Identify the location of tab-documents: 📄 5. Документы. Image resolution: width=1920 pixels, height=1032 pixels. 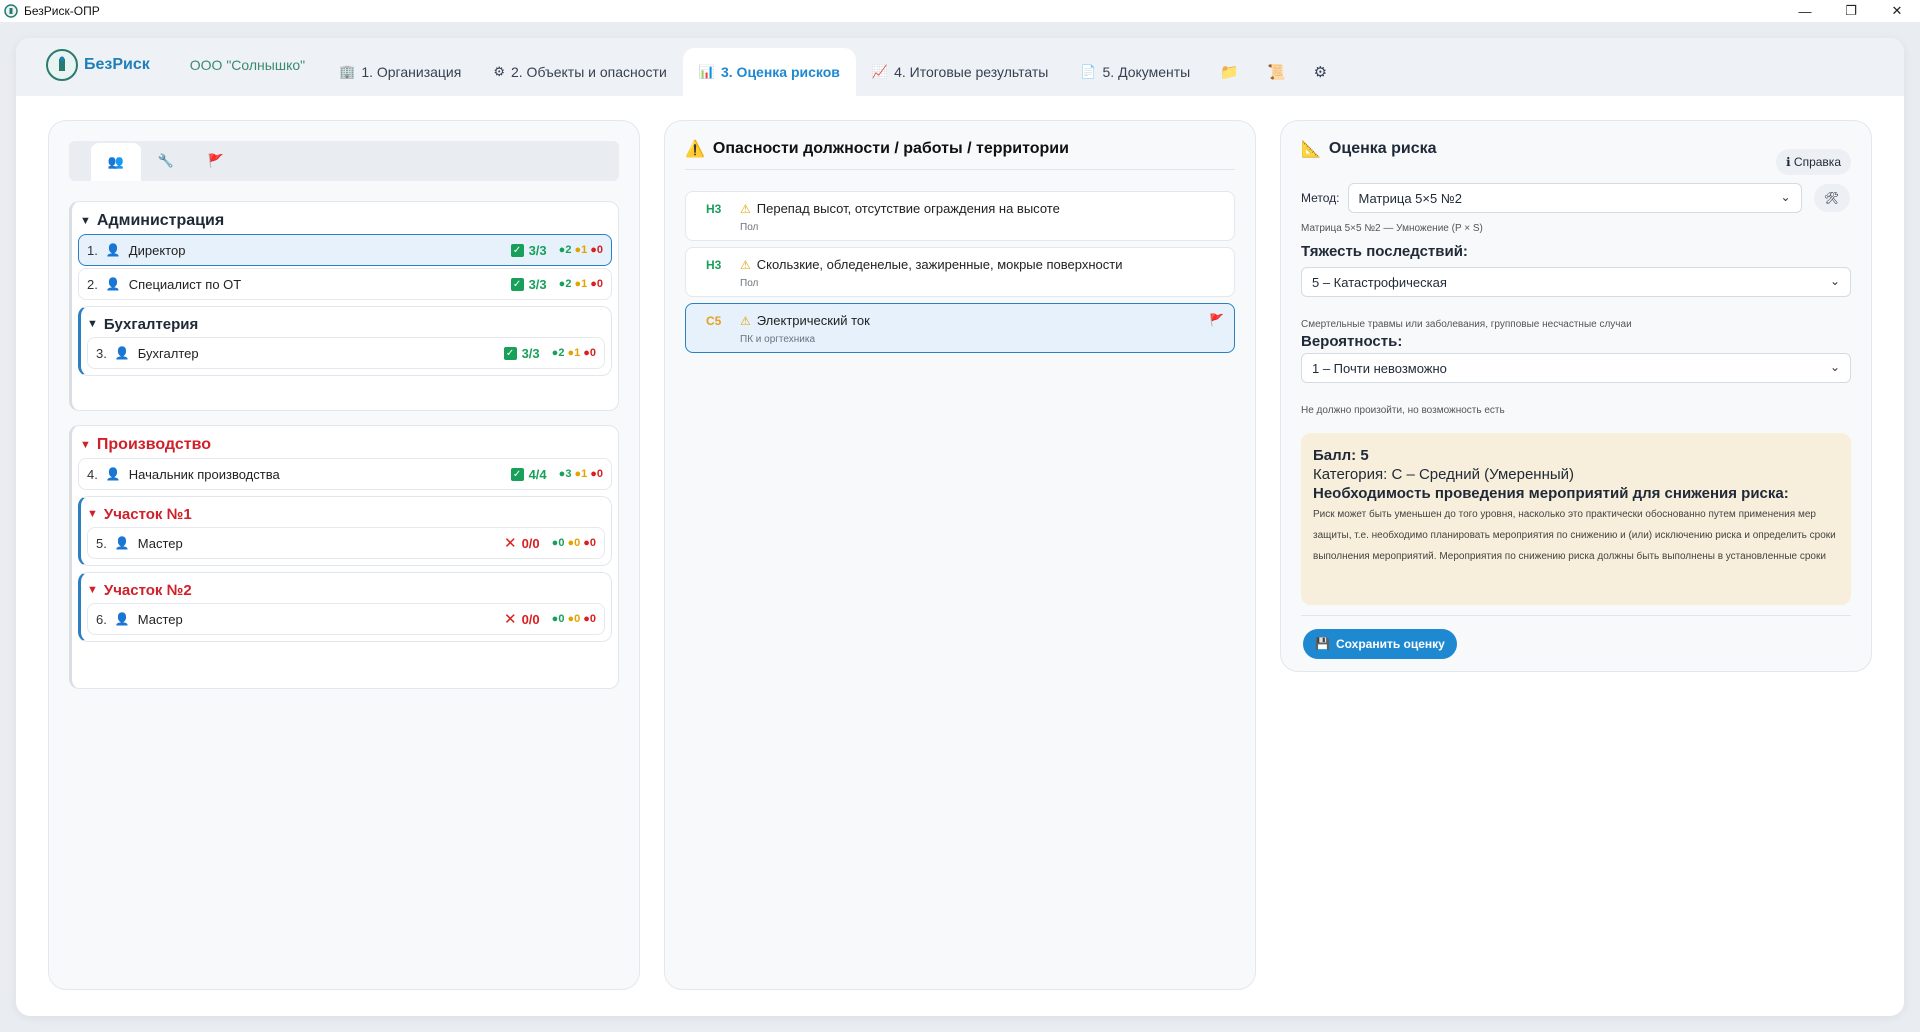
(1135, 72).